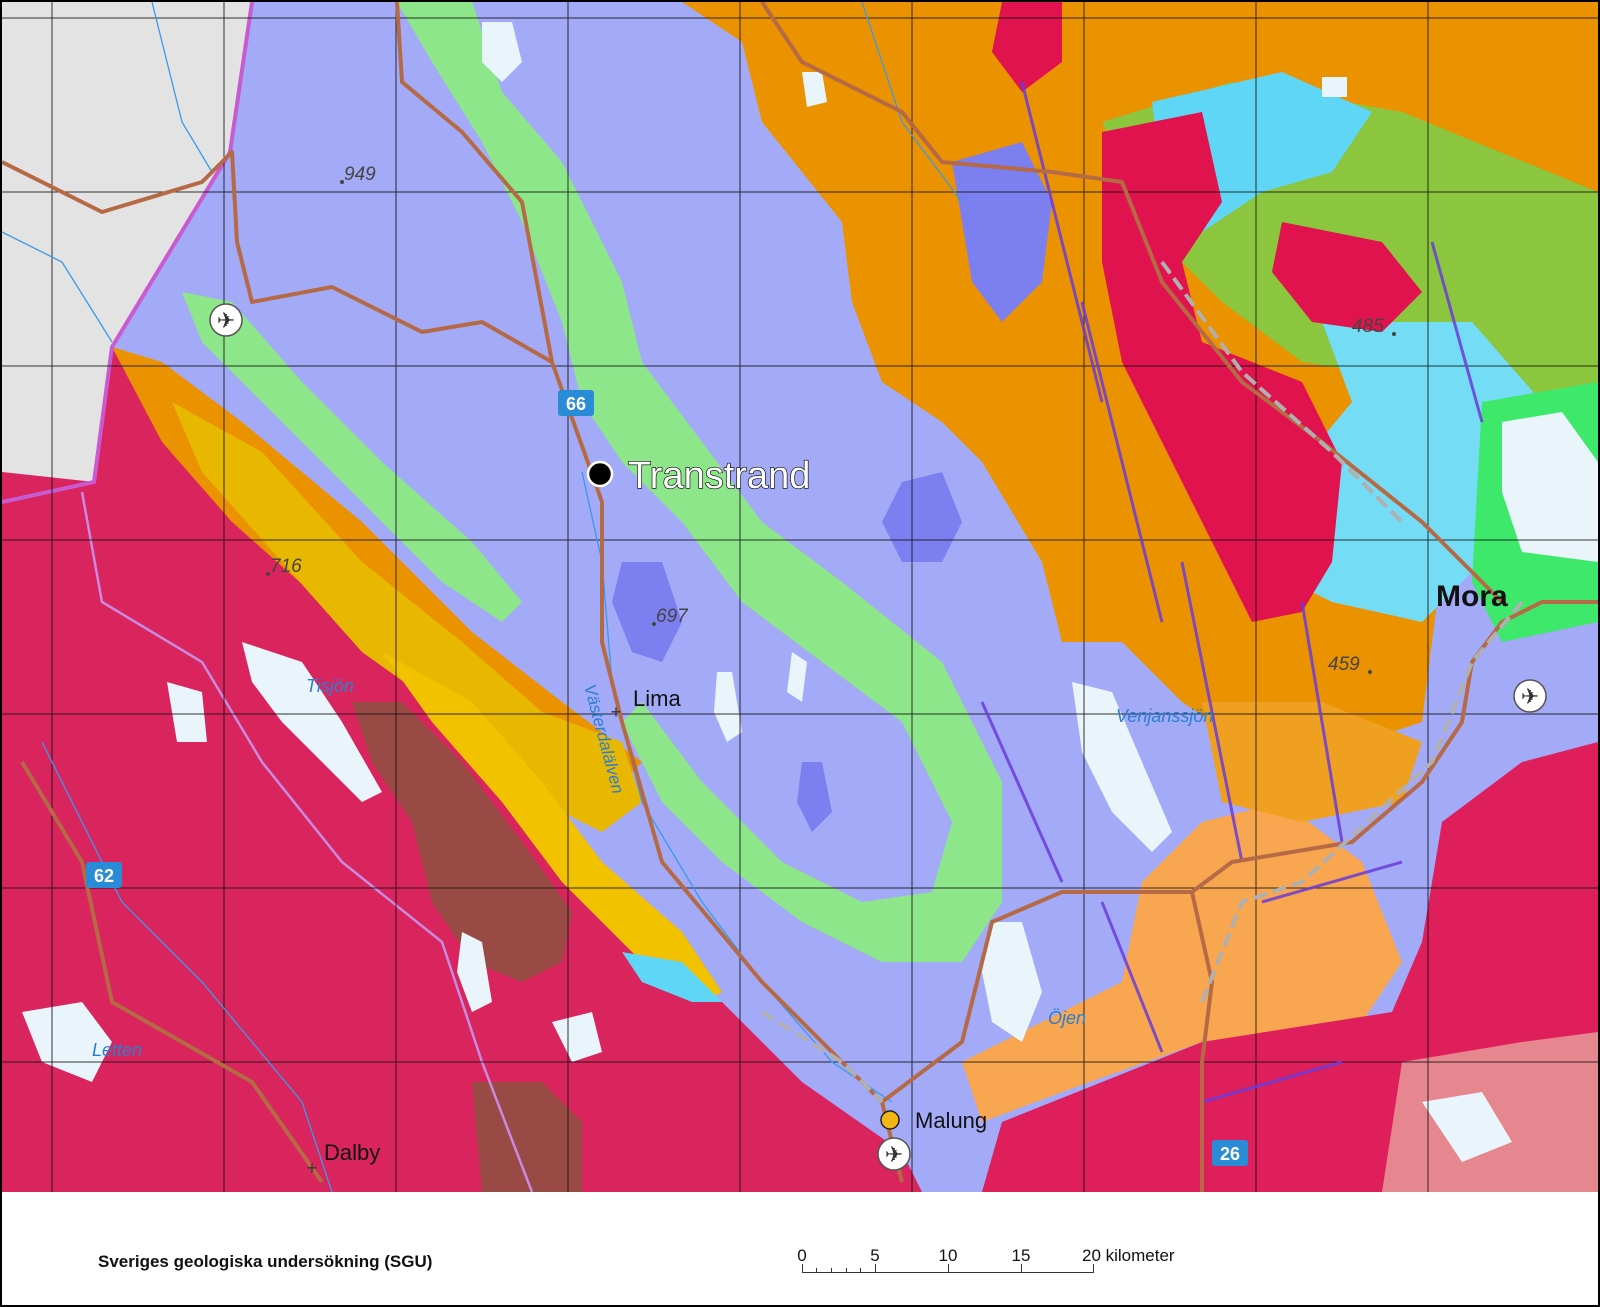 The width and height of the screenshot is (1600, 1307). I want to click on town-dot-malung, so click(890, 1120).